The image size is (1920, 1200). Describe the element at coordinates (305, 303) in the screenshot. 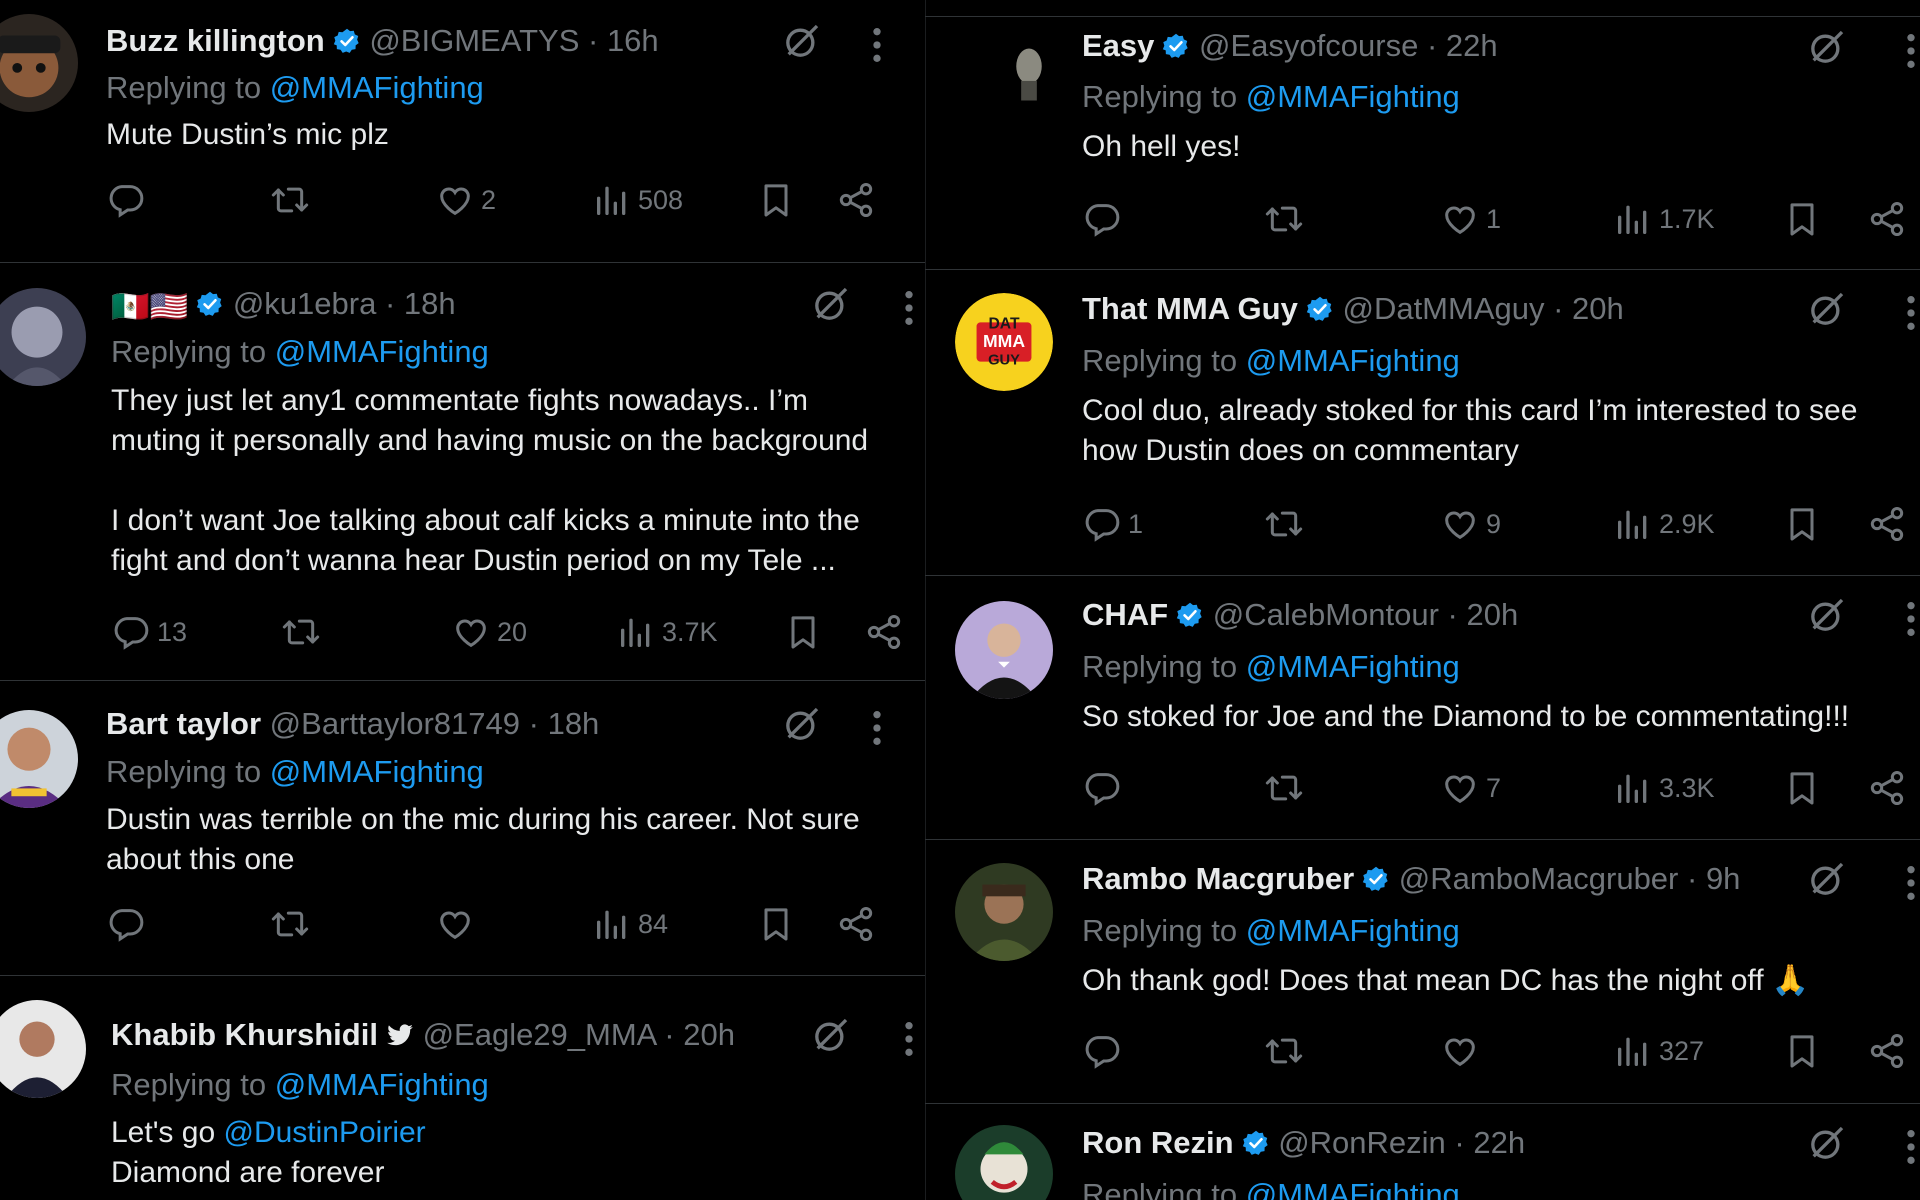

I see `user-handle: @ku1ebra` at that location.